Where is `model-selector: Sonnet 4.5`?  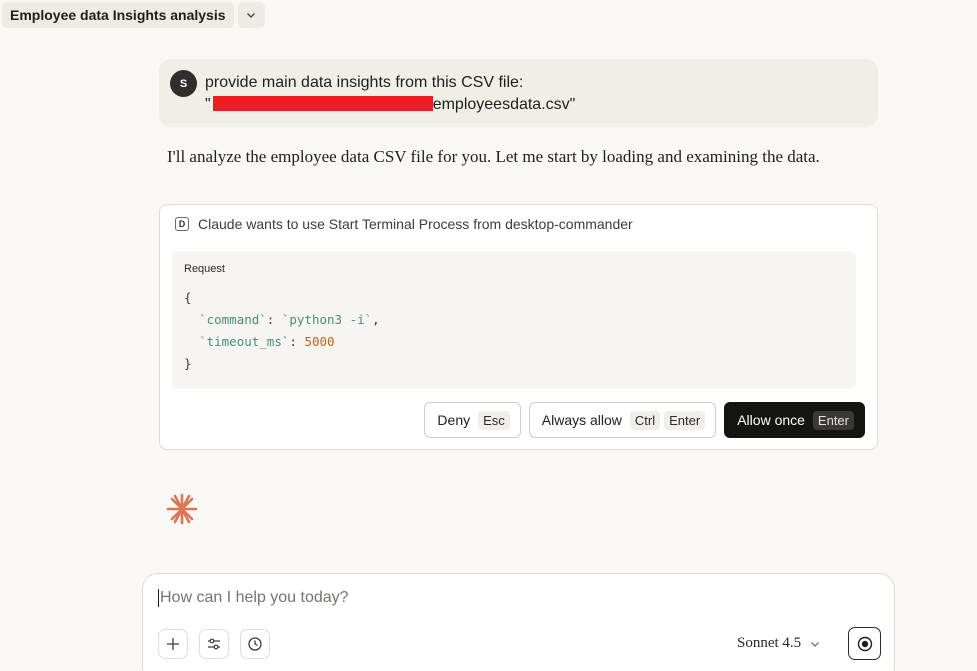
model-selector: Sonnet 4.5 is located at coordinates (779, 643).